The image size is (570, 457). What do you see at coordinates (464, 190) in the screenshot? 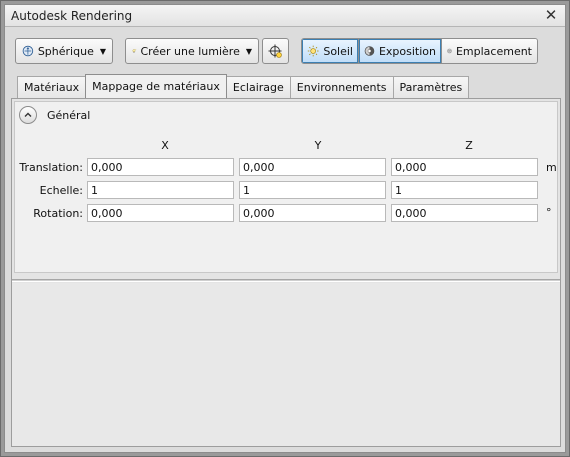
I see `scale-z-input` at bounding box center [464, 190].